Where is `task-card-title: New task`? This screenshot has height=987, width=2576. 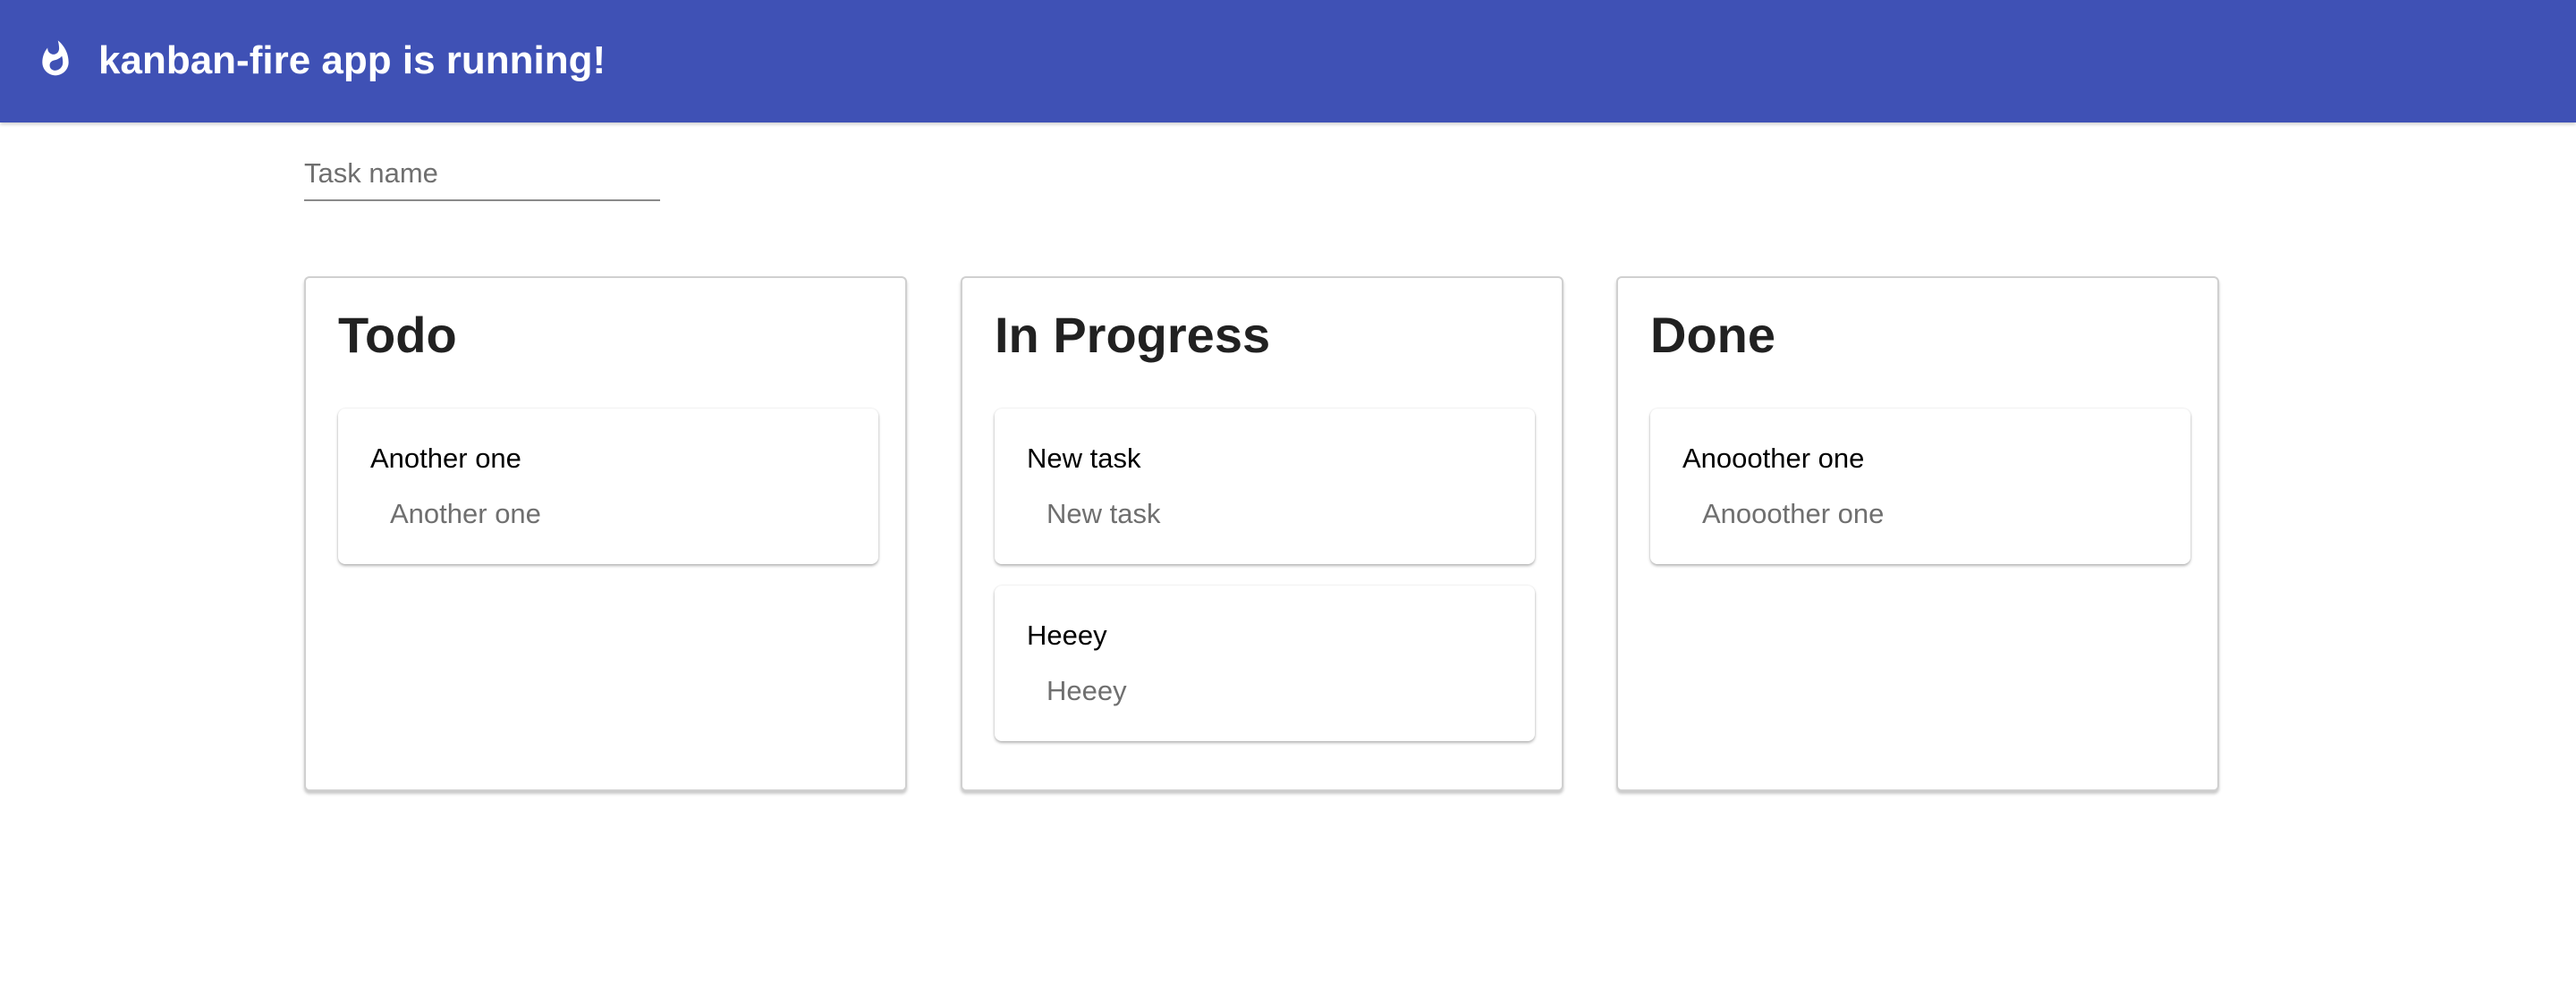 task-card-title: New task is located at coordinates (1084, 458).